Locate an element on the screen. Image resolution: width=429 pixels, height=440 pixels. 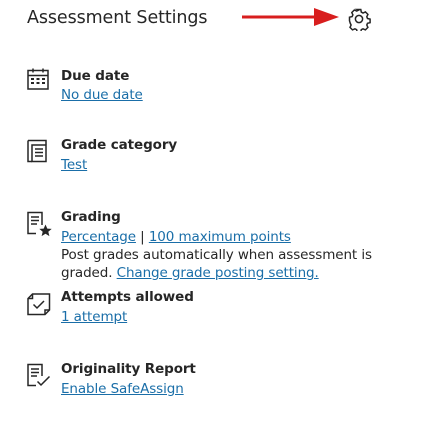
due-date-section: Due date No due date is located at coordinates (214, 86).